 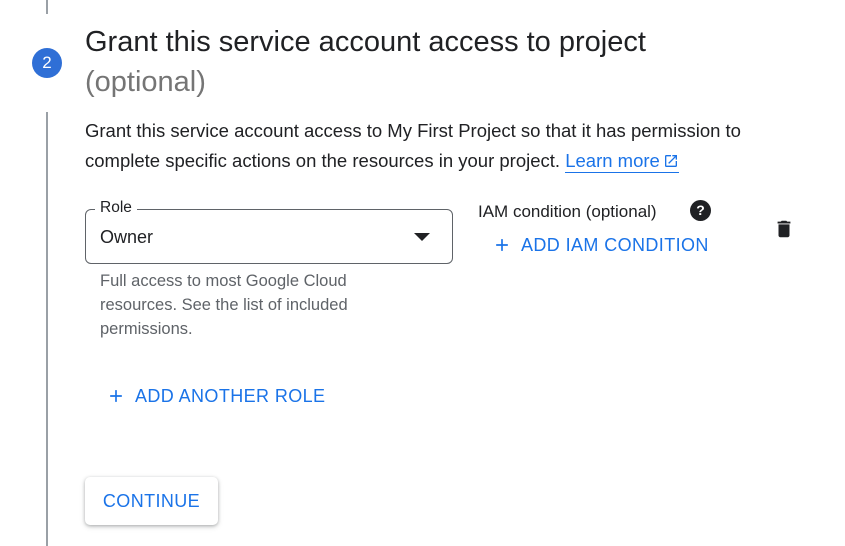 I want to click on learn-more-link: Learn more, so click(x=622, y=161).